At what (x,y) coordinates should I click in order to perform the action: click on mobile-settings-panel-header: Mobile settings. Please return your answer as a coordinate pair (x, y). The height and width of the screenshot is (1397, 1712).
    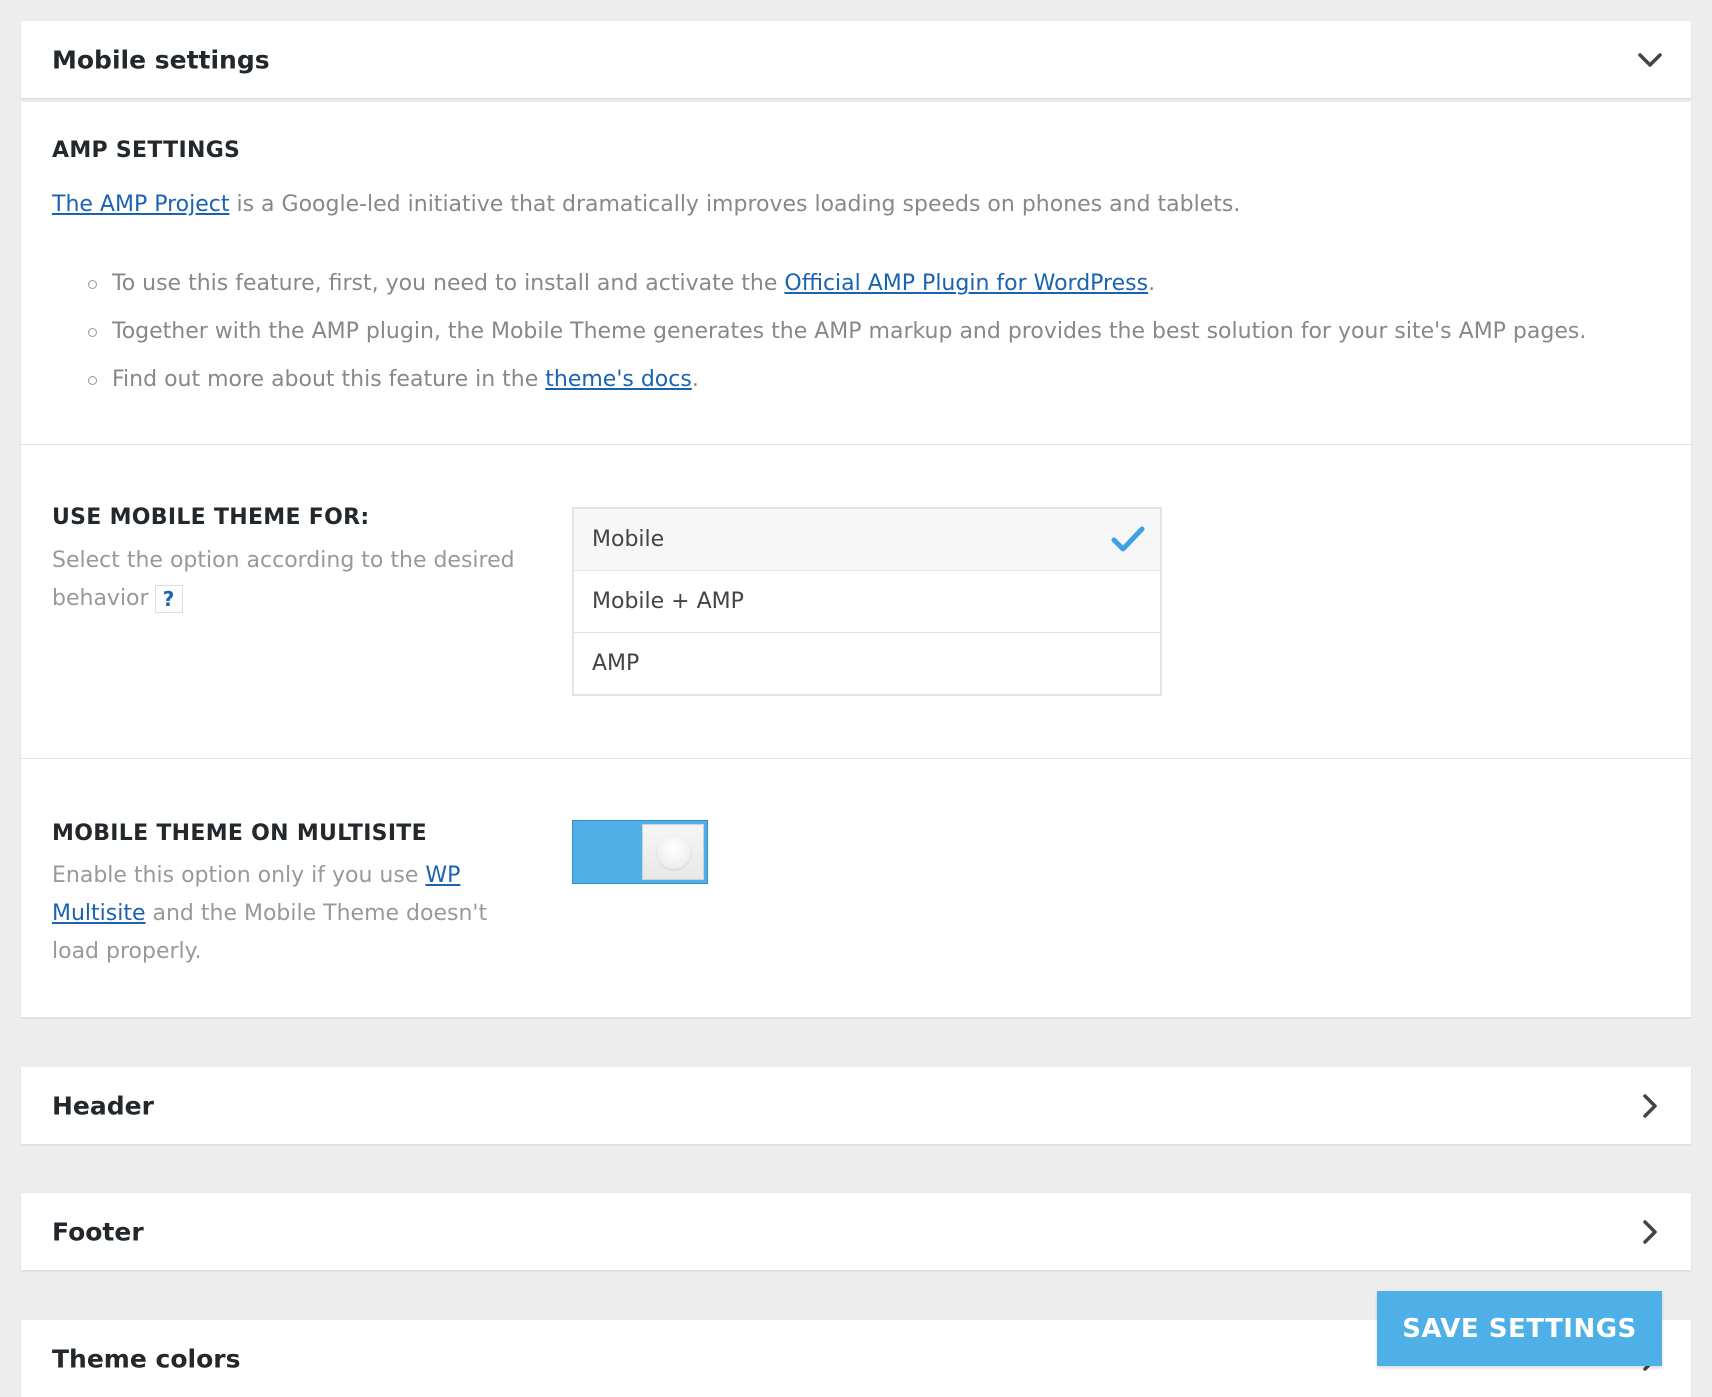
    Looking at the image, I should click on (856, 59).